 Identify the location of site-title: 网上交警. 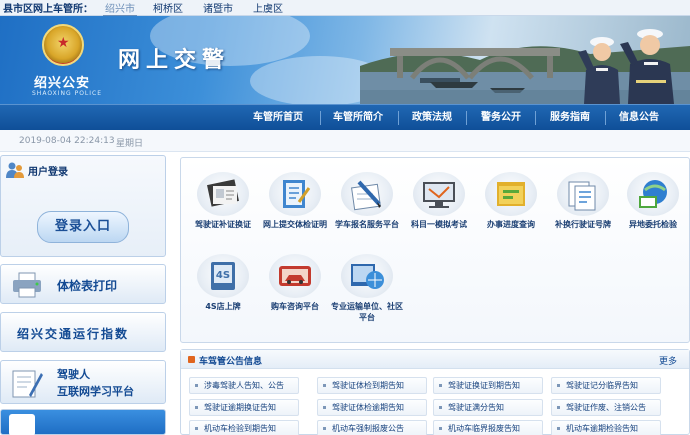
(174, 60).